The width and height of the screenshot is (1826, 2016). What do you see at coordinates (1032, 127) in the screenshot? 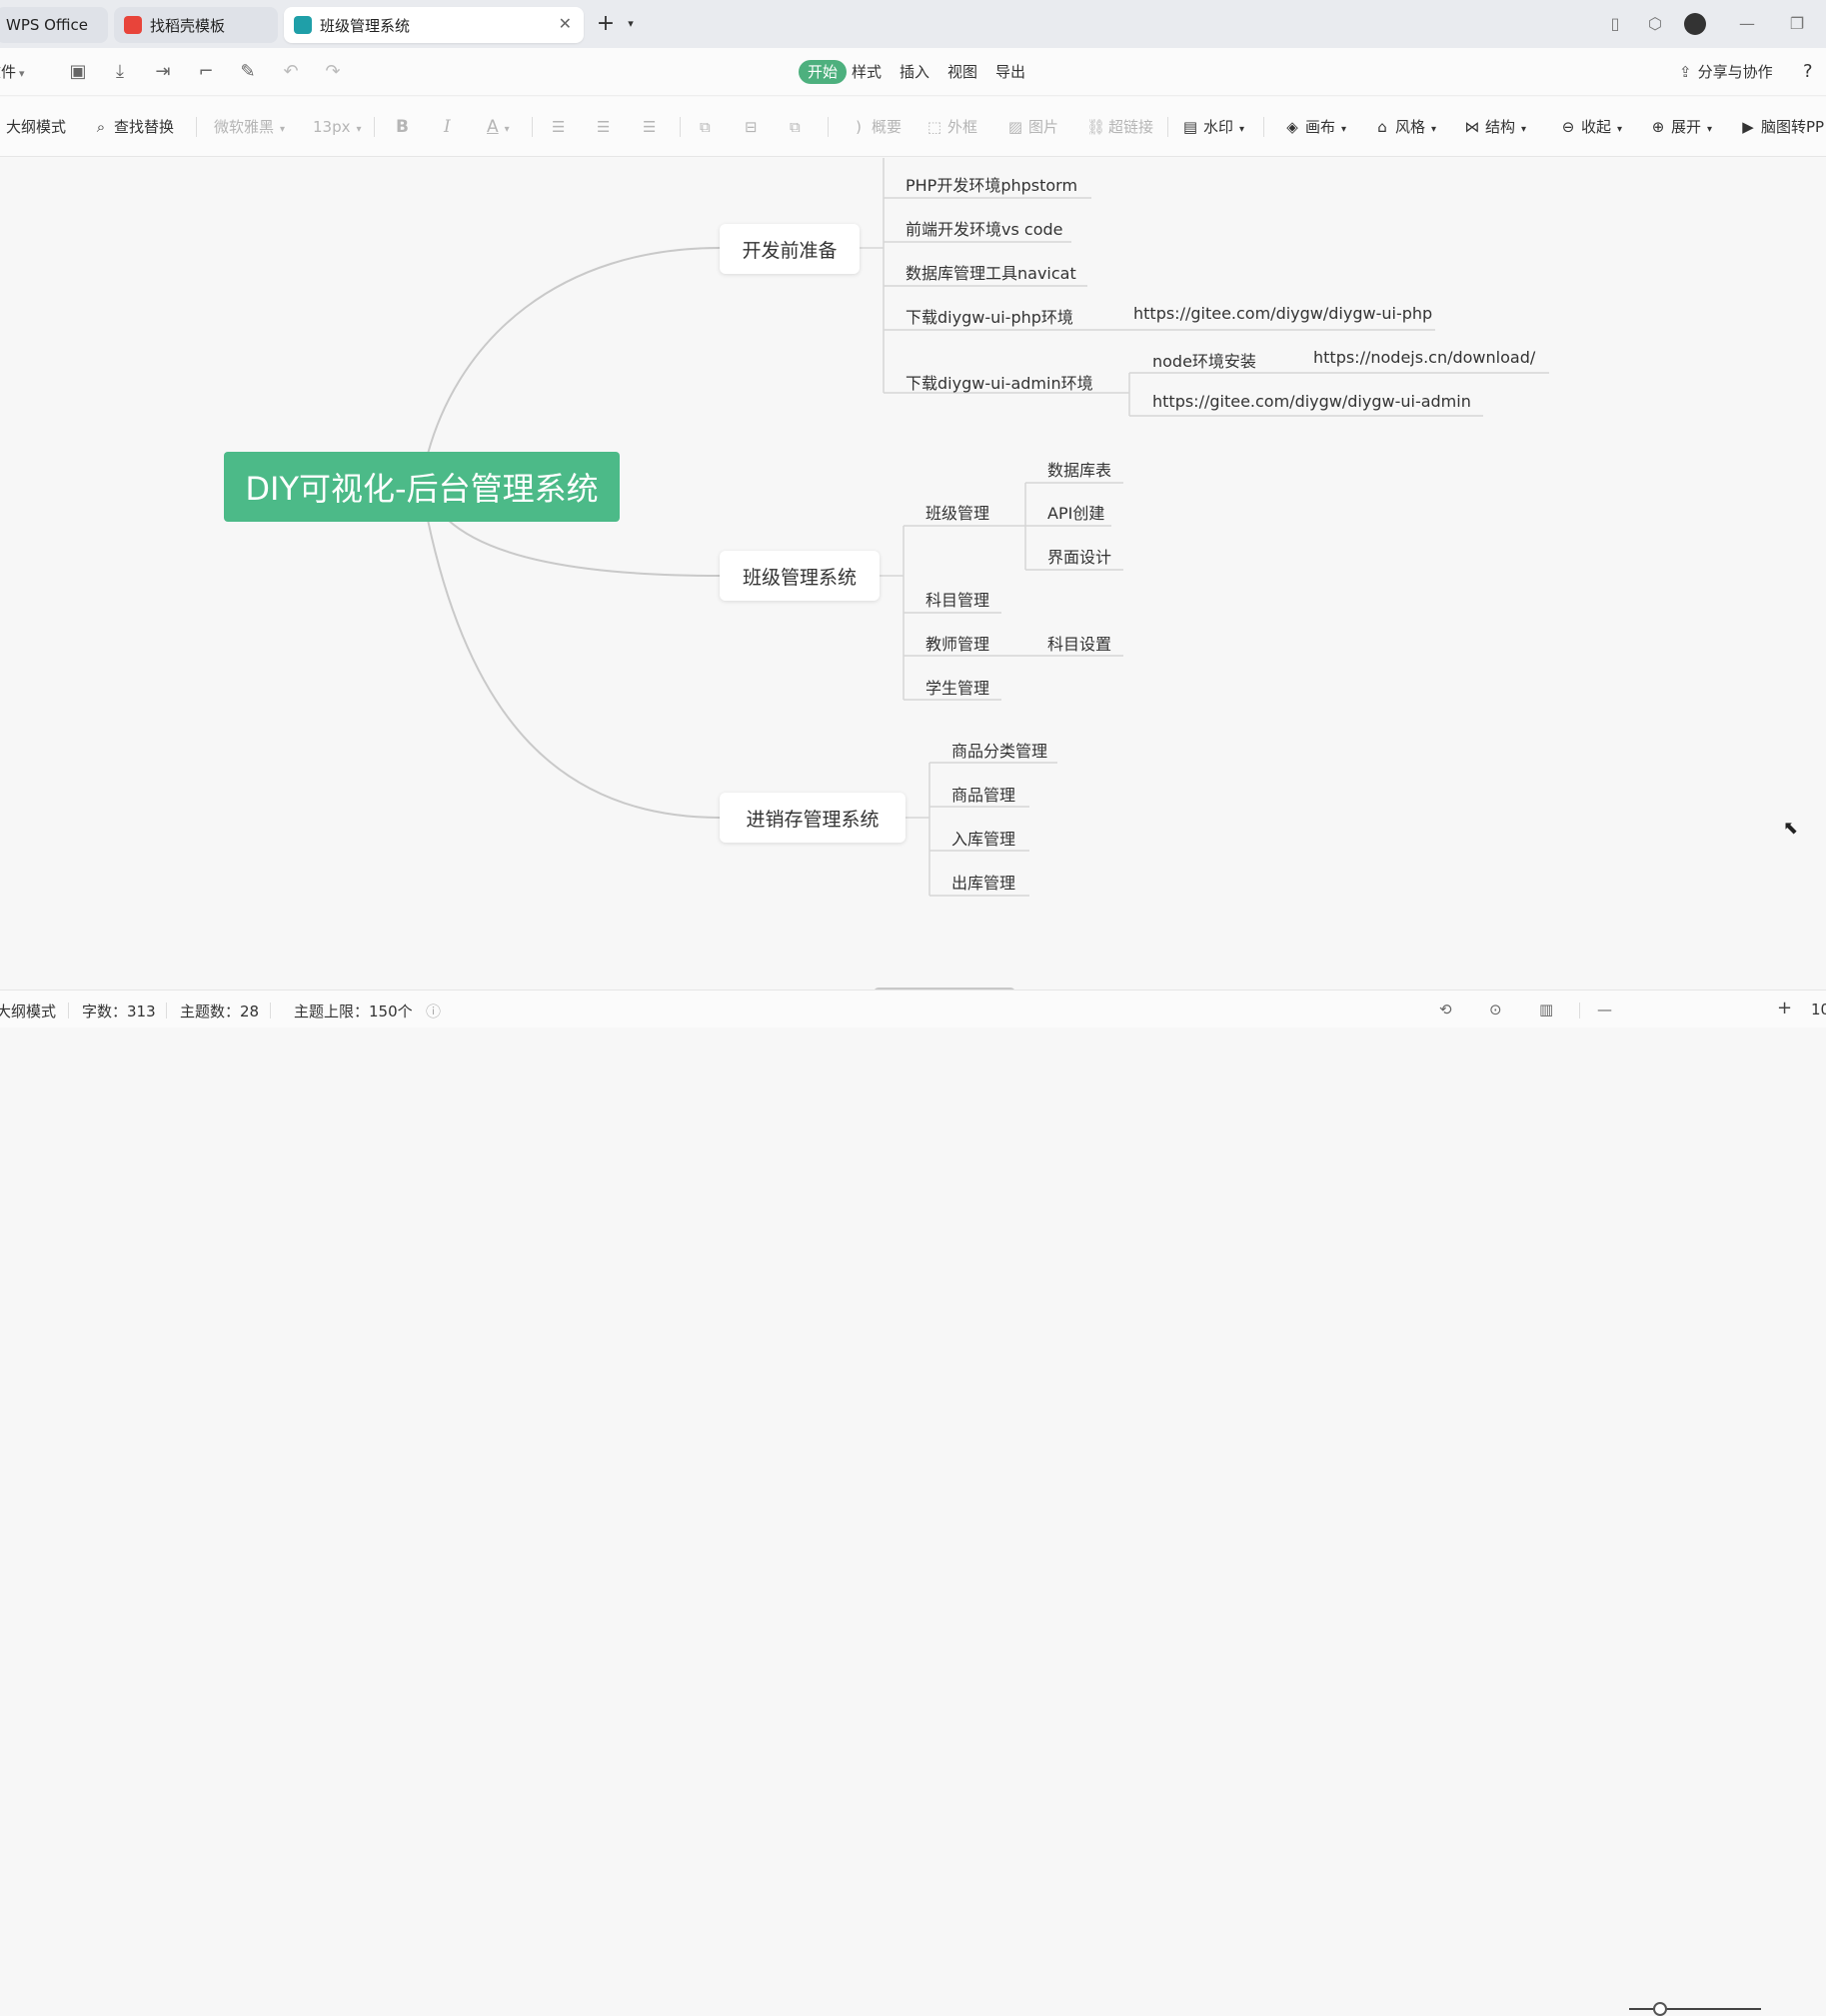
I see `image-button: ▨ 图片` at bounding box center [1032, 127].